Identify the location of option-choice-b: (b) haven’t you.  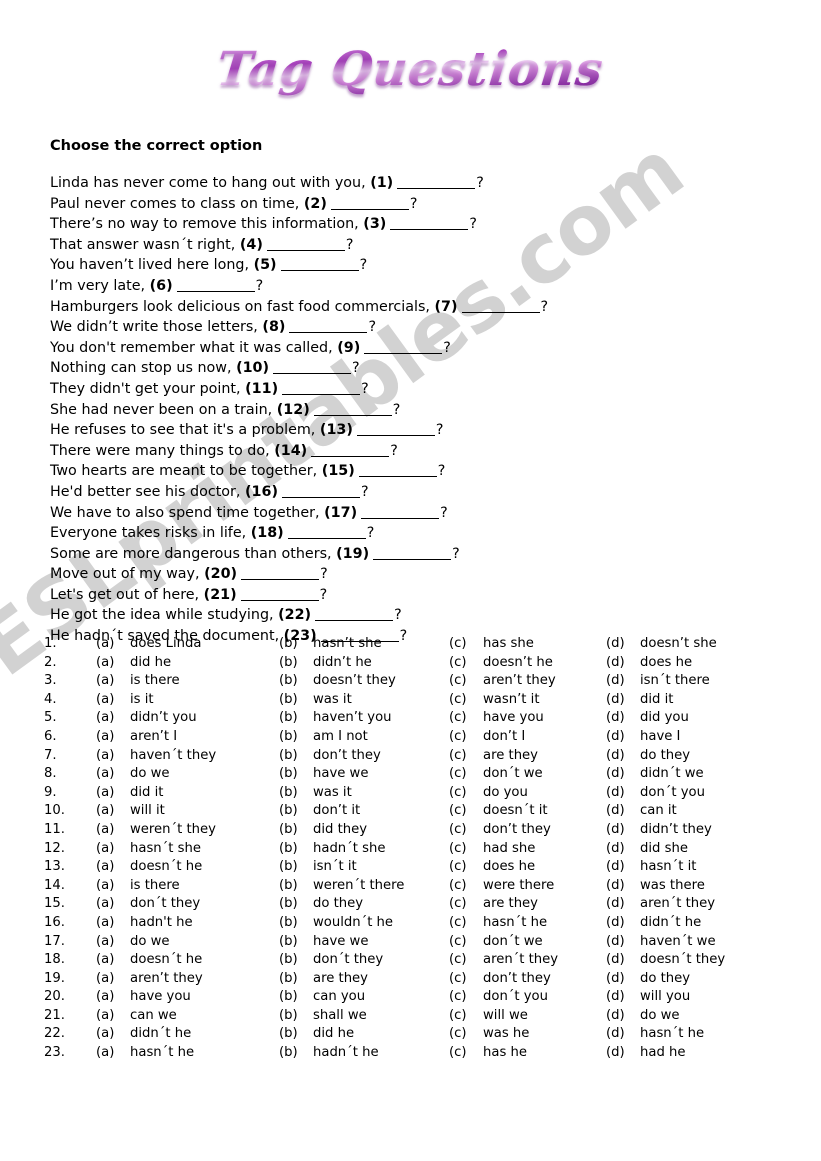
(364, 717).